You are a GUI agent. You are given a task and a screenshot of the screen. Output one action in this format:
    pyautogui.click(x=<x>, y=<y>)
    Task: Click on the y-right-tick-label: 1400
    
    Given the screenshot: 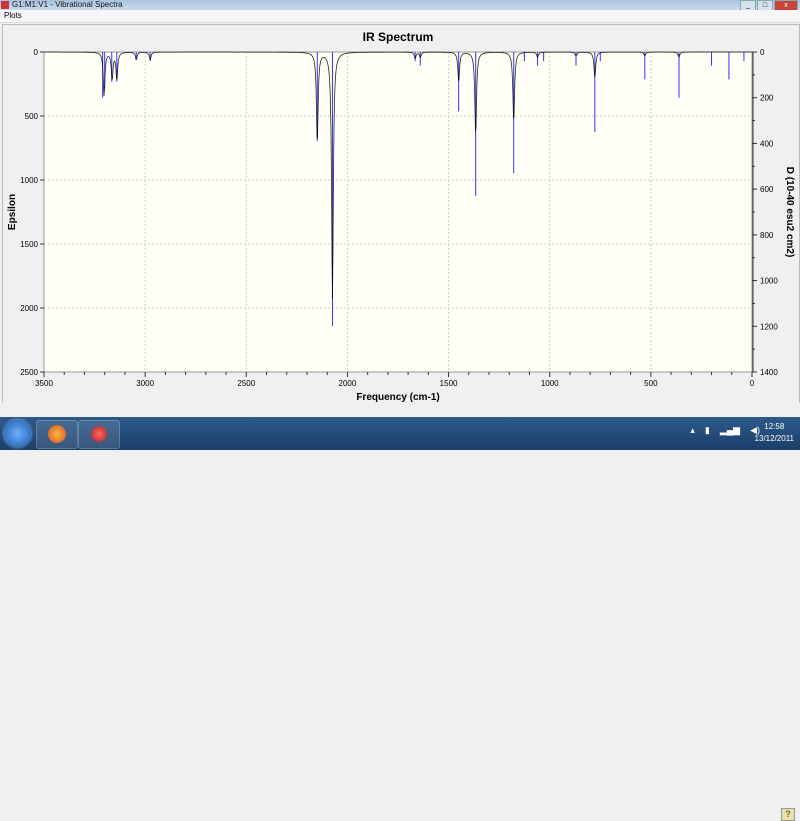 What is the action you would take?
    pyautogui.click(x=769, y=372)
    